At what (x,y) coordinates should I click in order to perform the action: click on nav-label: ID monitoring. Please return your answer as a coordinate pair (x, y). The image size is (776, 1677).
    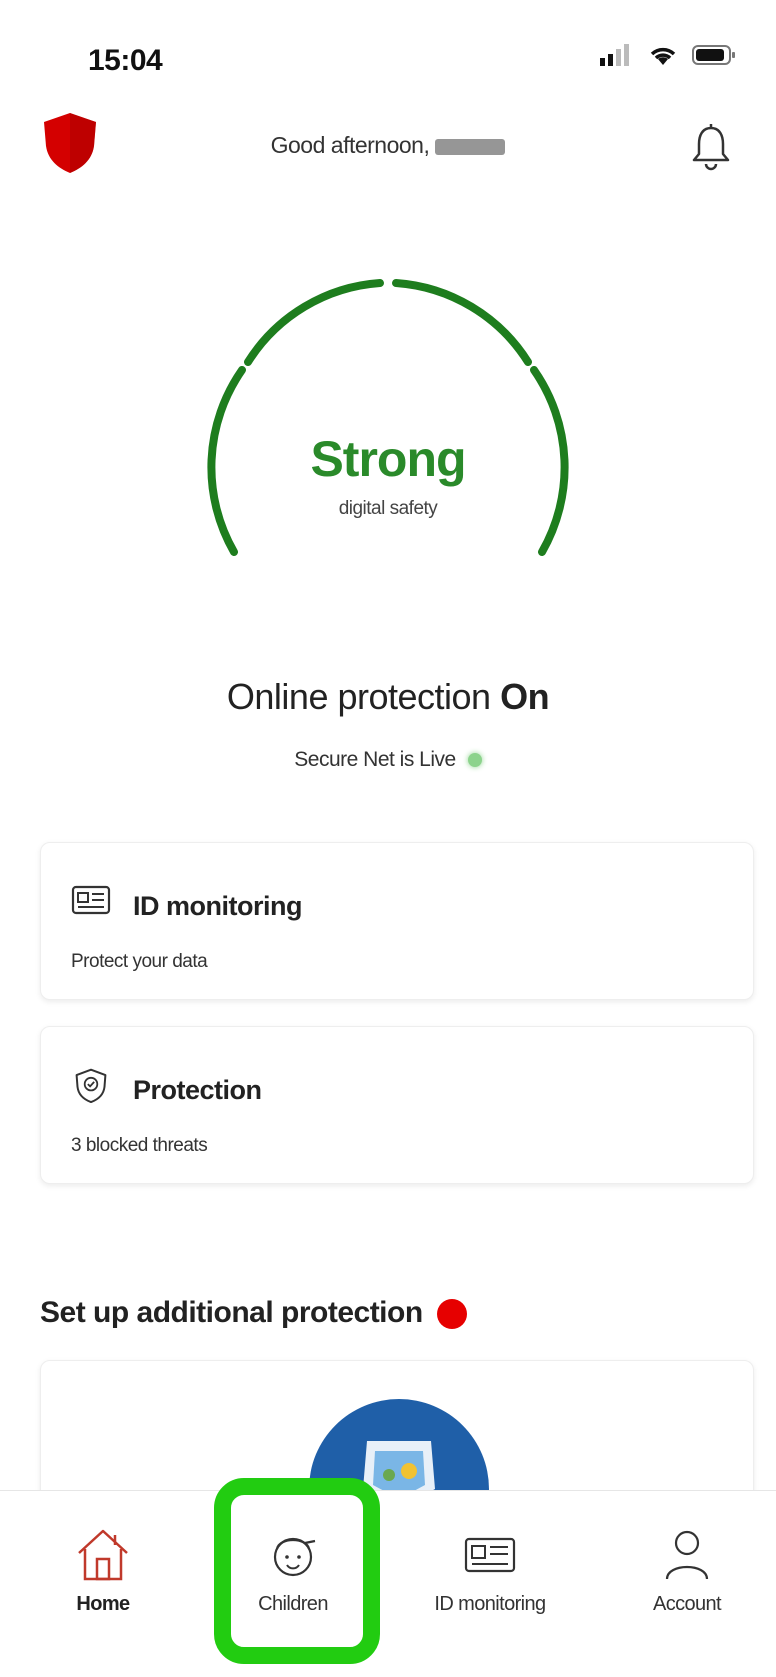
    Looking at the image, I should click on (490, 1604).